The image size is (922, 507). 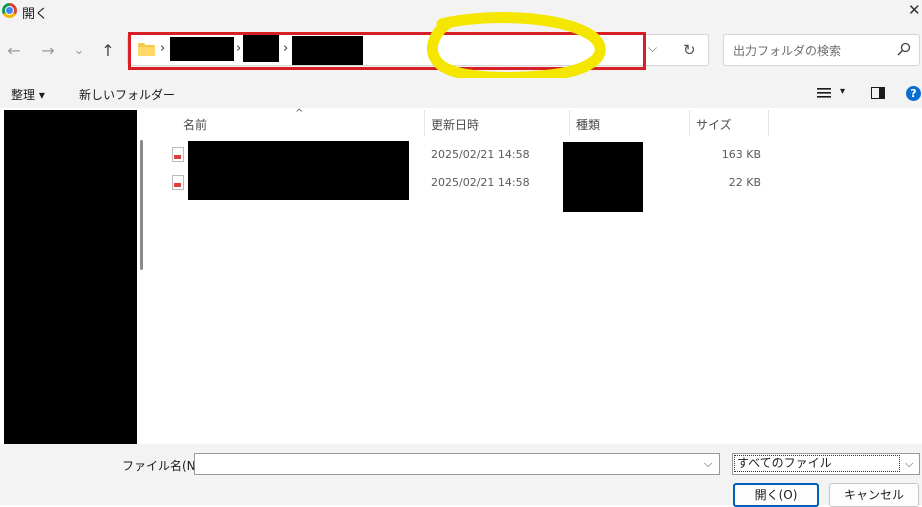 What do you see at coordinates (708, 464) in the screenshot?
I see `filename-history-dropdown-icon: ⌵` at bounding box center [708, 464].